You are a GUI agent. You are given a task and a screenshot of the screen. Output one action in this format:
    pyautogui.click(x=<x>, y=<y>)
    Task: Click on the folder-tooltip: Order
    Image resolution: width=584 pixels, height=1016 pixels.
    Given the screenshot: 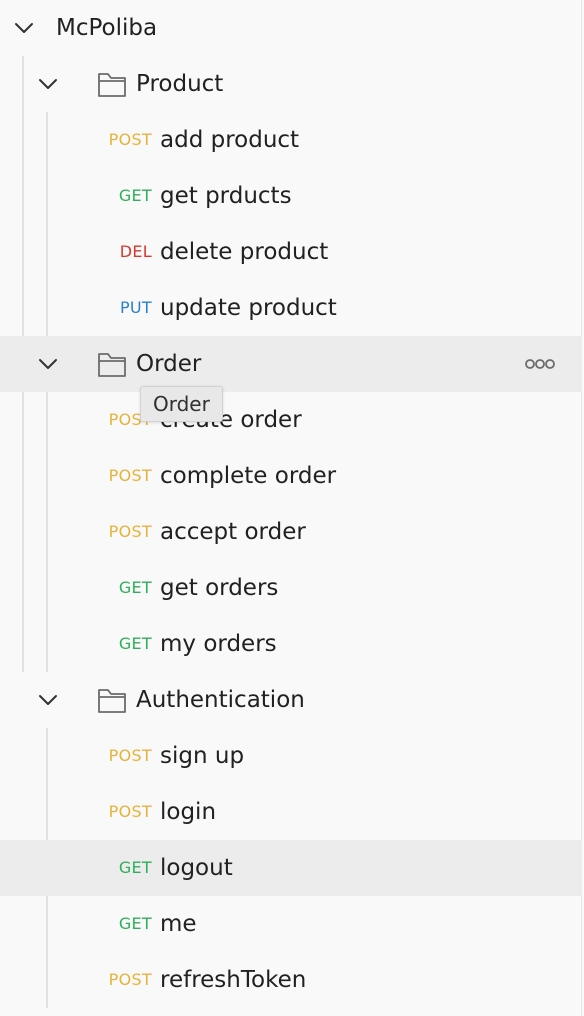 What is the action you would take?
    pyautogui.click(x=181, y=404)
    